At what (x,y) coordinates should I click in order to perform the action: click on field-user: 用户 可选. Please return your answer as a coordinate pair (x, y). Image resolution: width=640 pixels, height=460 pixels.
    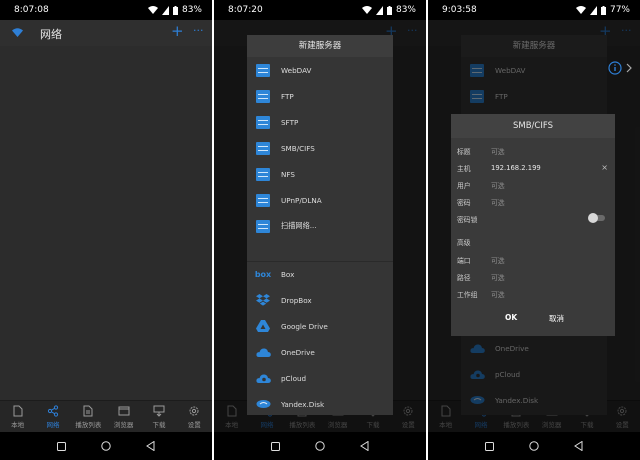
    Looking at the image, I should click on (533, 184).